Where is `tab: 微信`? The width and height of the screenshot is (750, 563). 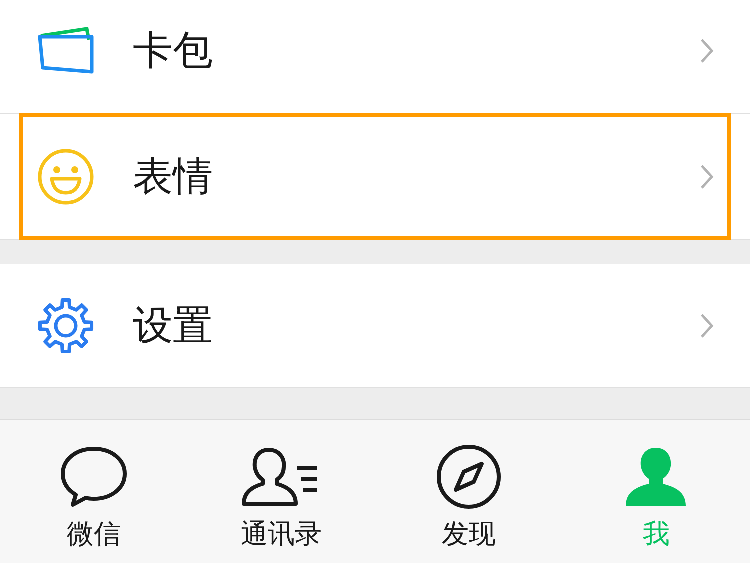 tab: 微信 is located at coordinates (94, 491).